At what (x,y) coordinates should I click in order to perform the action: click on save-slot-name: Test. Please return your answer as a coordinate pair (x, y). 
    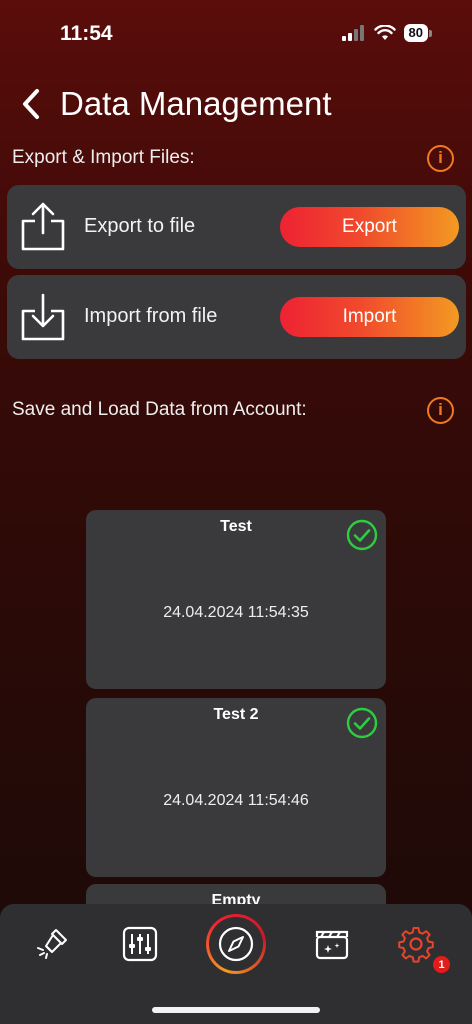
    Looking at the image, I should click on (236, 526).